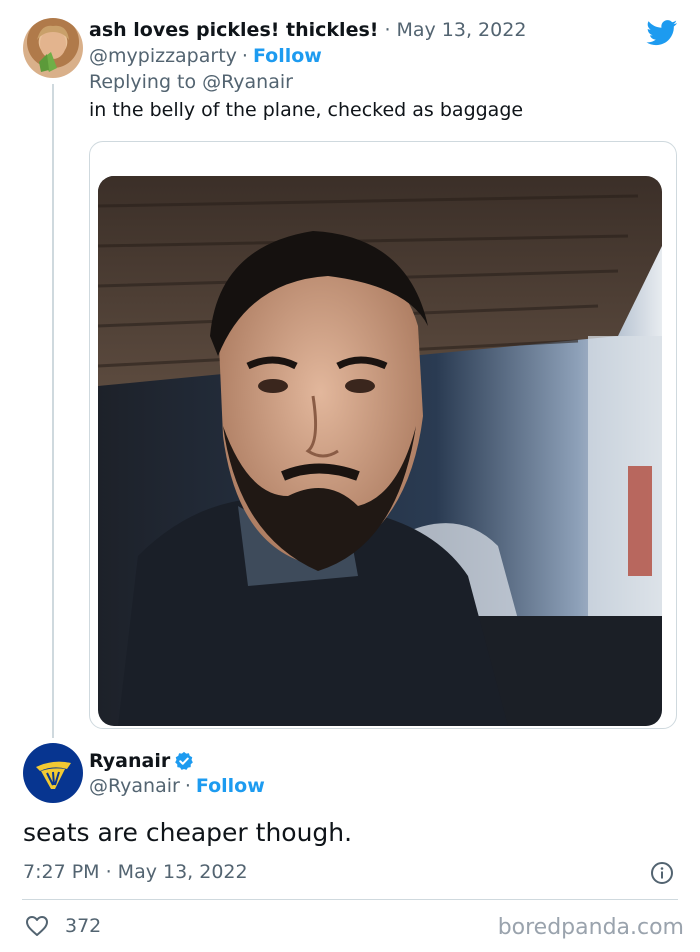 The width and height of the screenshot is (700, 952). I want to click on info-icon, so click(662, 873).